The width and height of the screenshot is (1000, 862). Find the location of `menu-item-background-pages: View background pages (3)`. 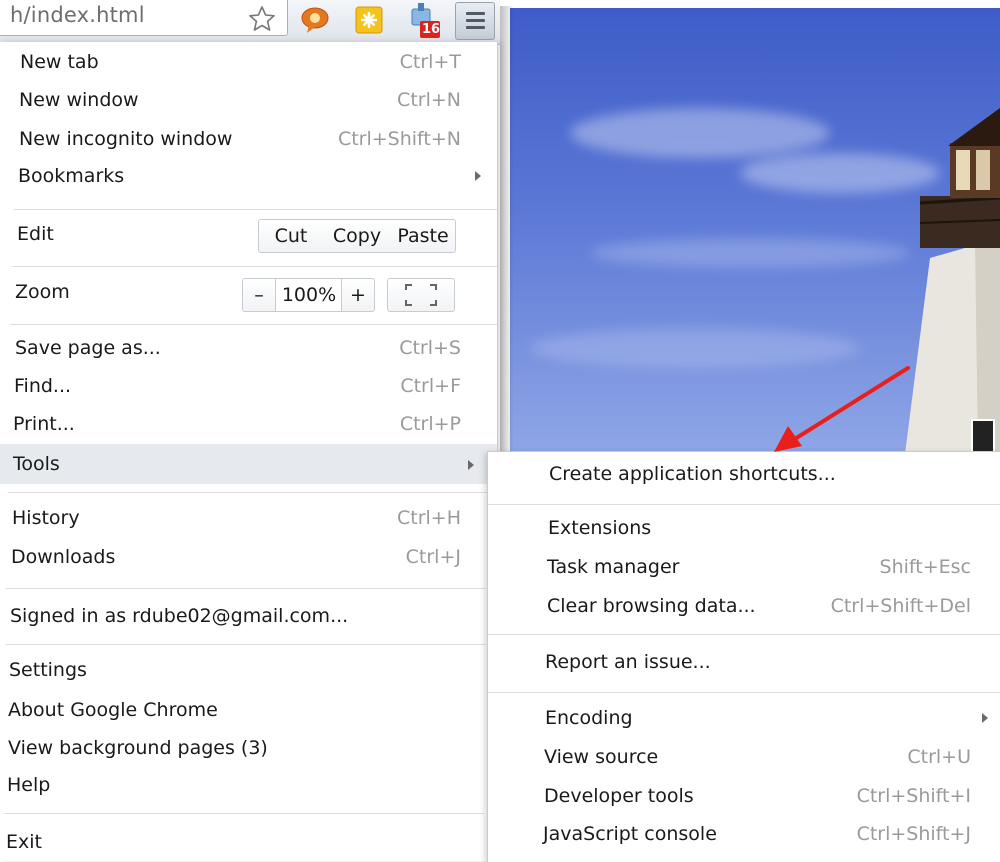

menu-item-background-pages: View background pages (3) is located at coordinates (248, 748).